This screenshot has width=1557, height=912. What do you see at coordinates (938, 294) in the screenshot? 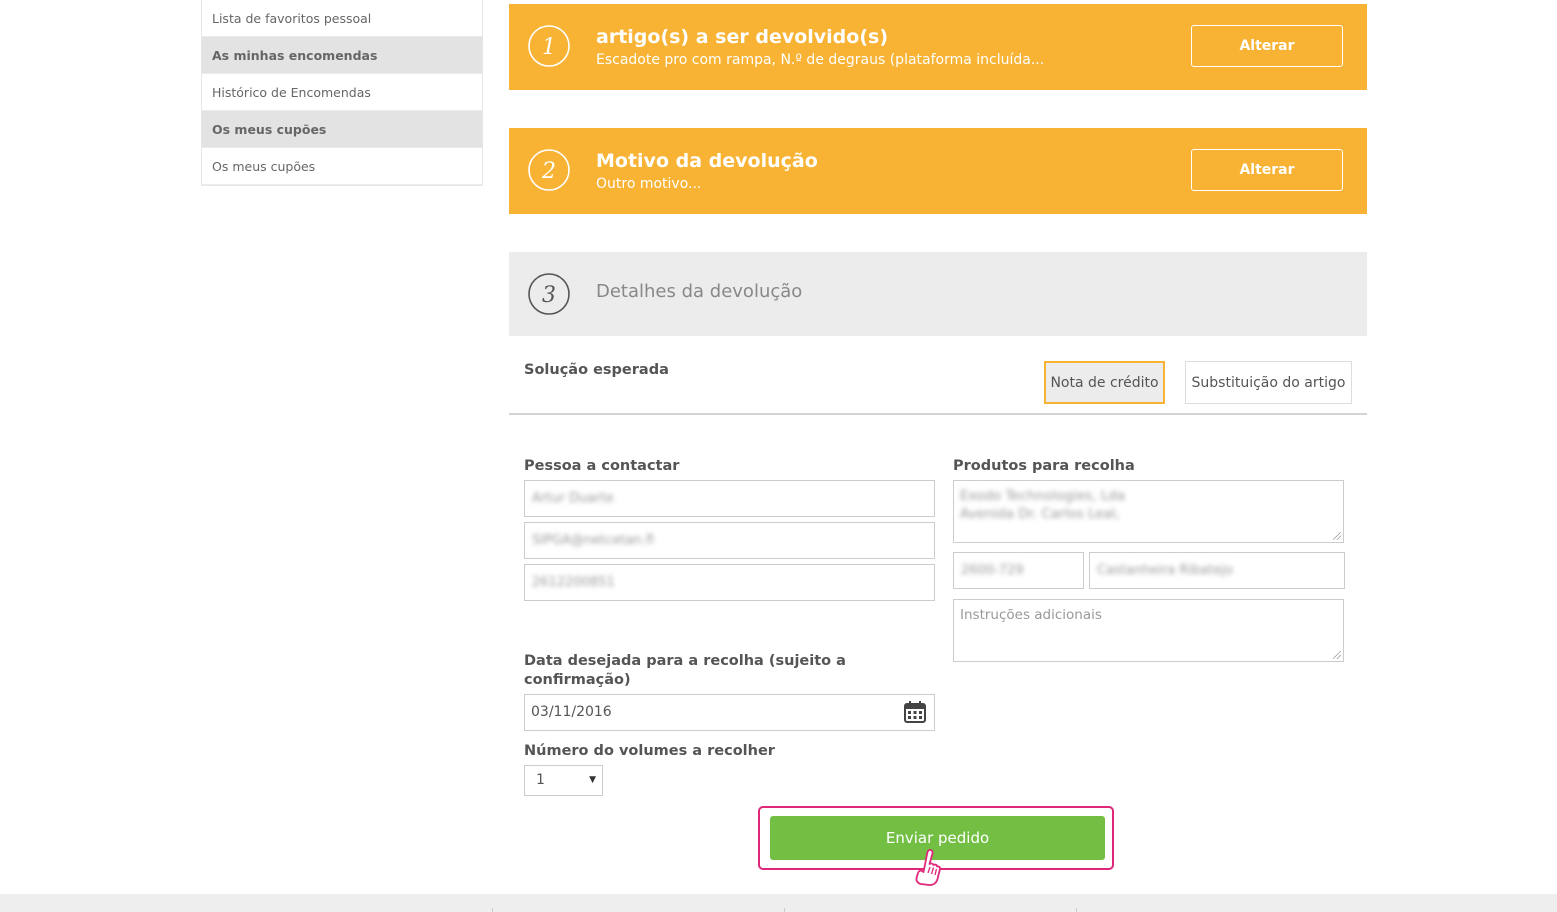
I see `step-3-panel: 3 Detalhes da devolução` at bounding box center [938, 294].